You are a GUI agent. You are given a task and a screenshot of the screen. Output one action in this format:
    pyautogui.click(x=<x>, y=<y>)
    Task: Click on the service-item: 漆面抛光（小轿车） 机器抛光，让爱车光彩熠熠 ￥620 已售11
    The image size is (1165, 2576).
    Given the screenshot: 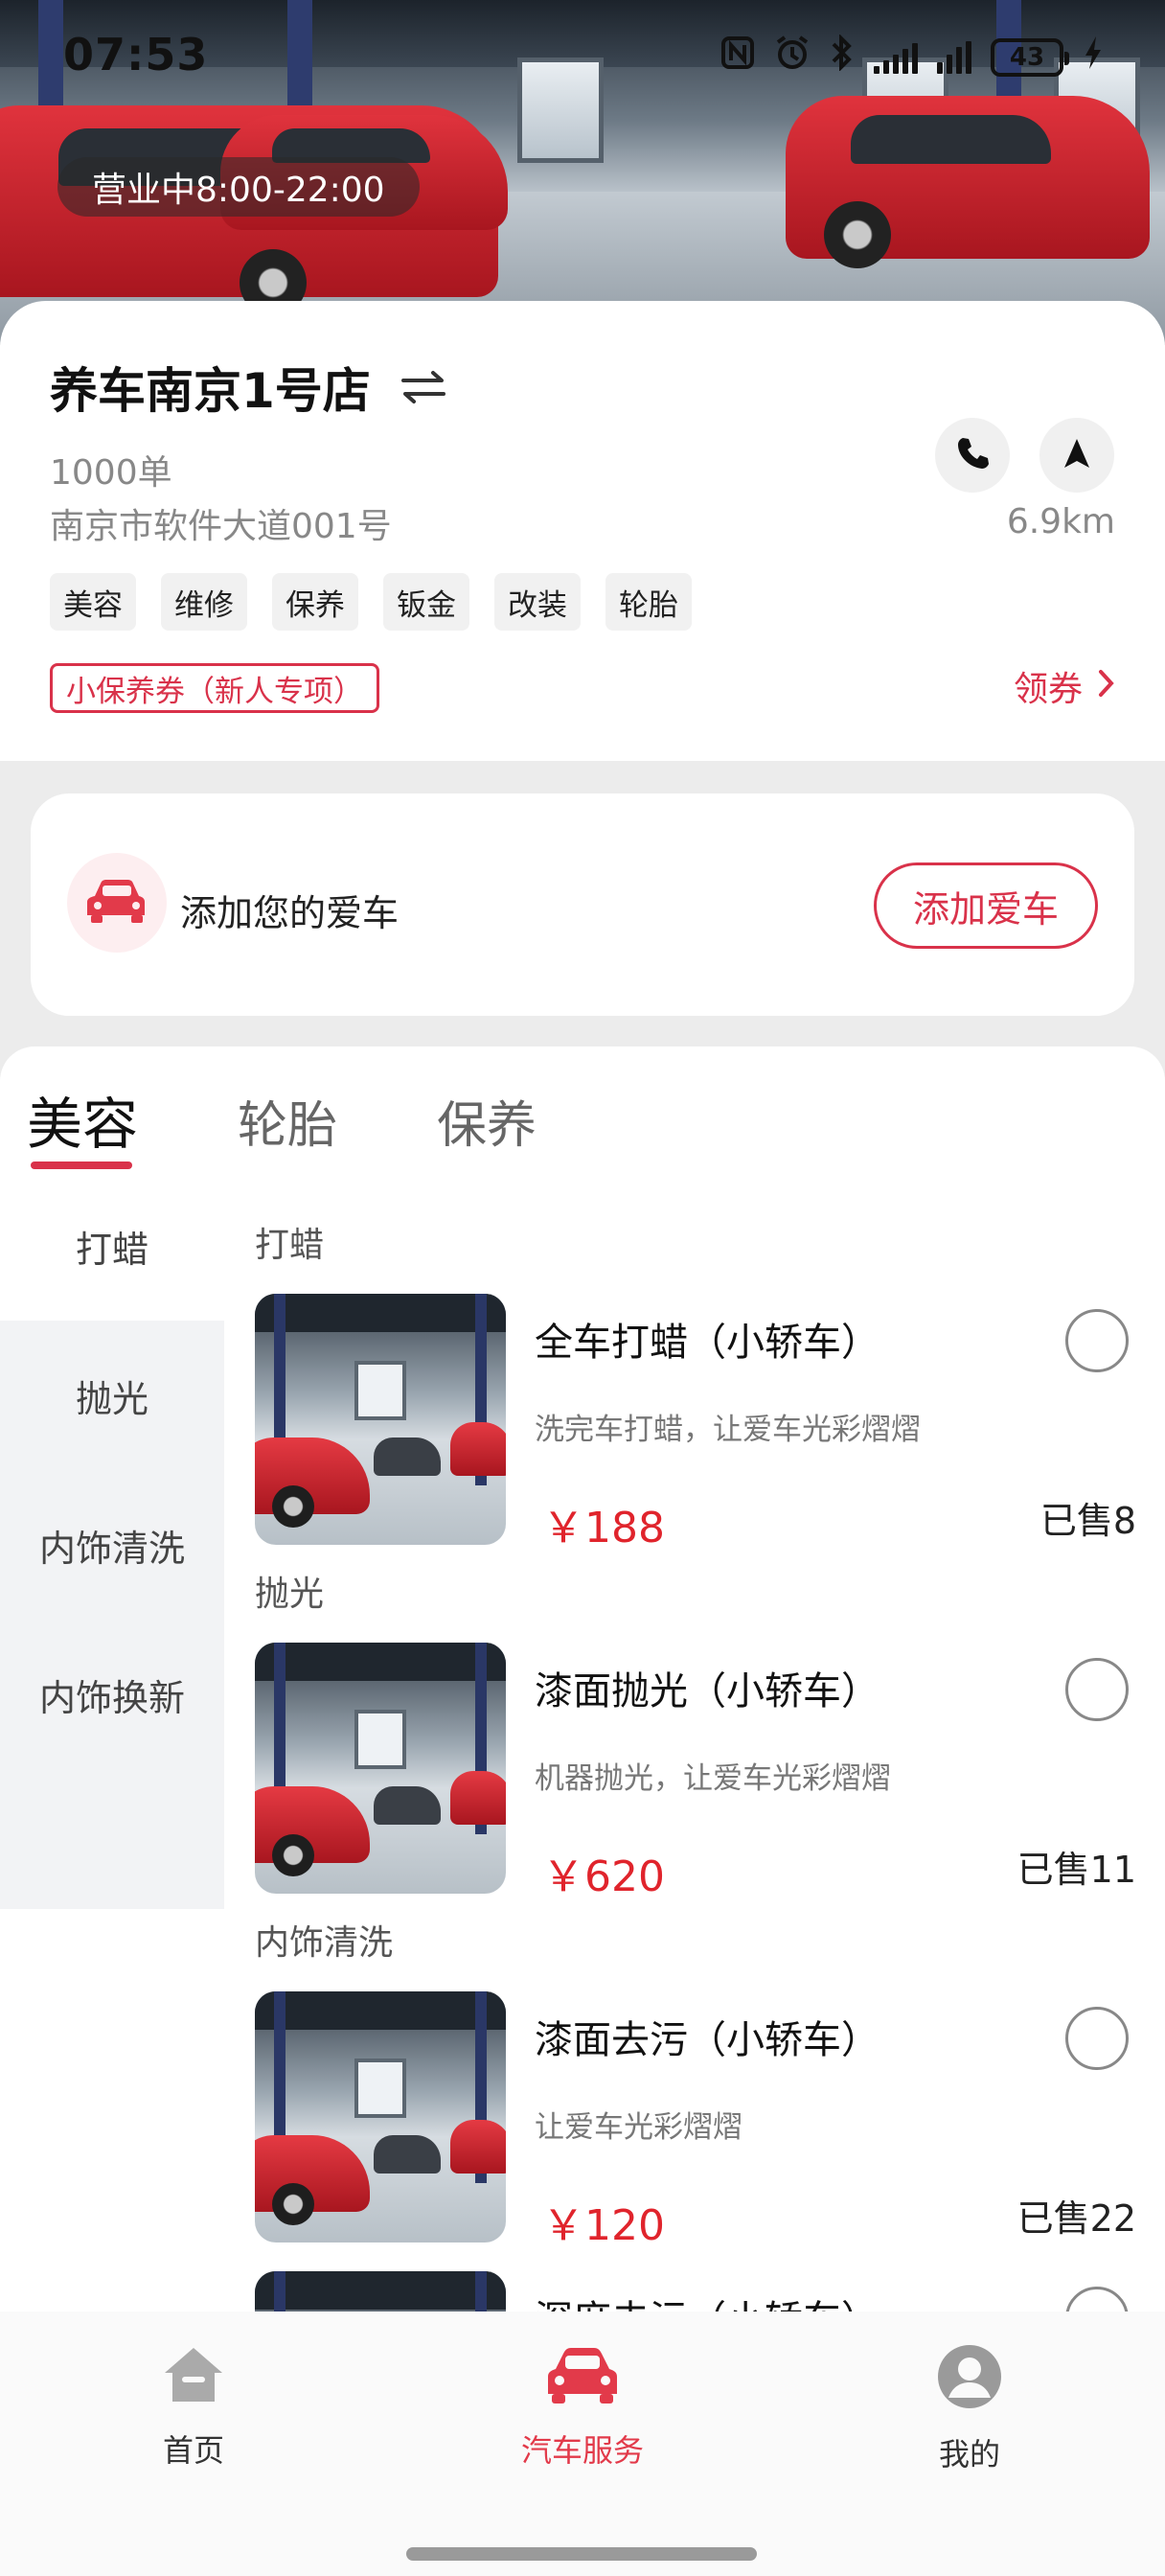 What is the action you would take?
    pyautogui.click(x=695, y=1772)
    